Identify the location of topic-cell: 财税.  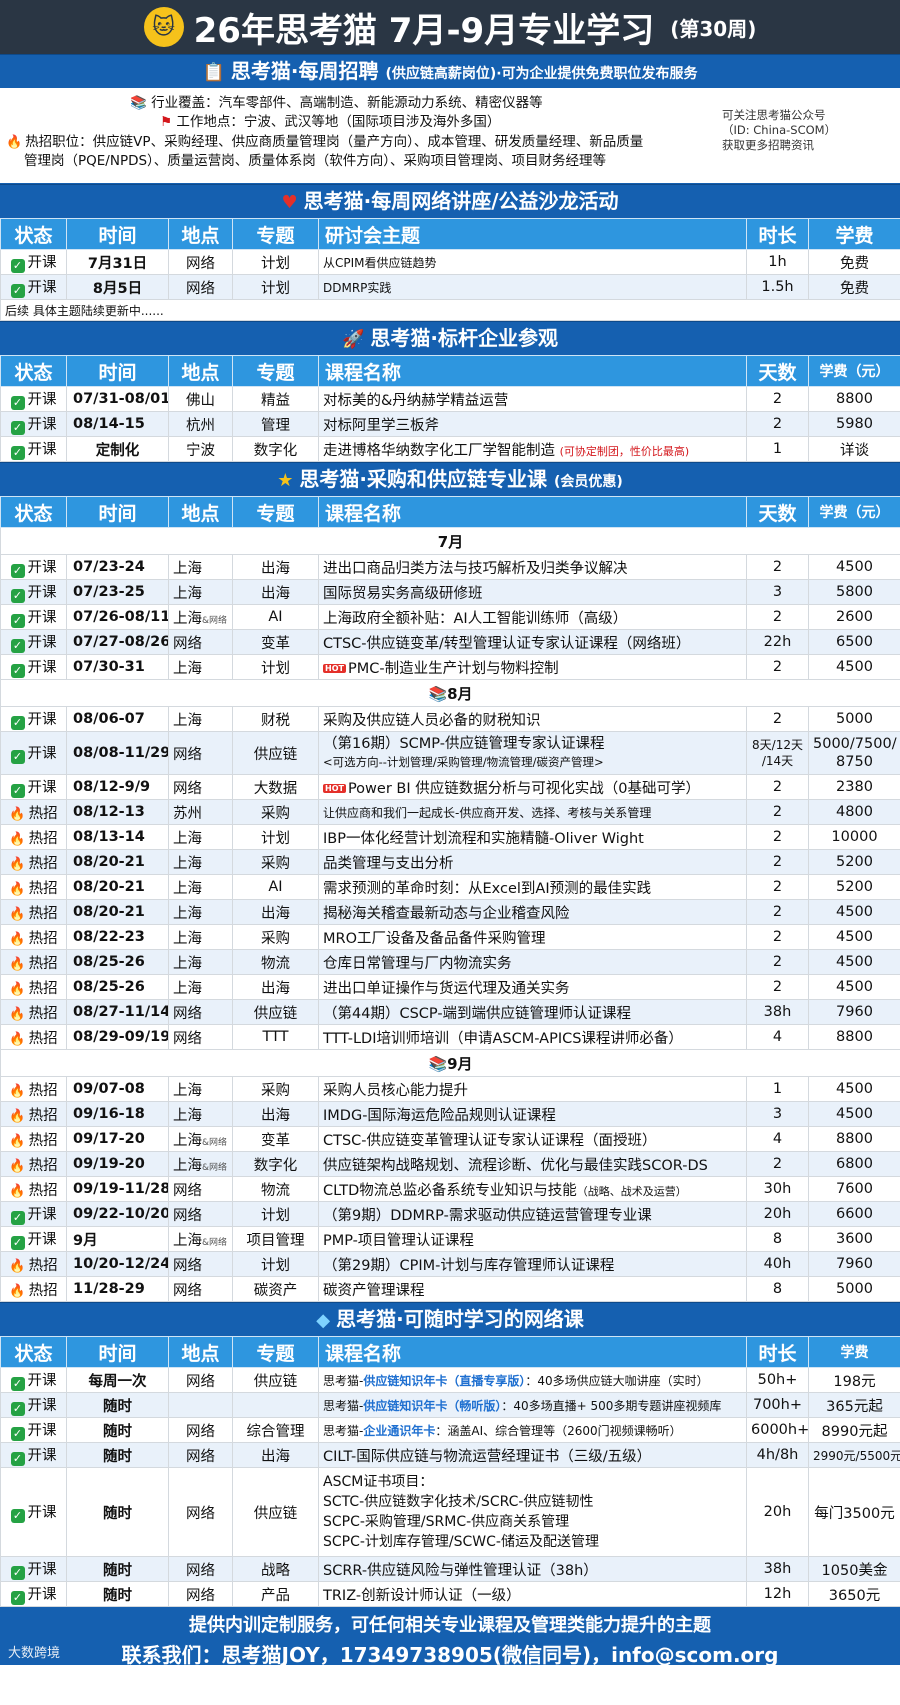
(275, 719).